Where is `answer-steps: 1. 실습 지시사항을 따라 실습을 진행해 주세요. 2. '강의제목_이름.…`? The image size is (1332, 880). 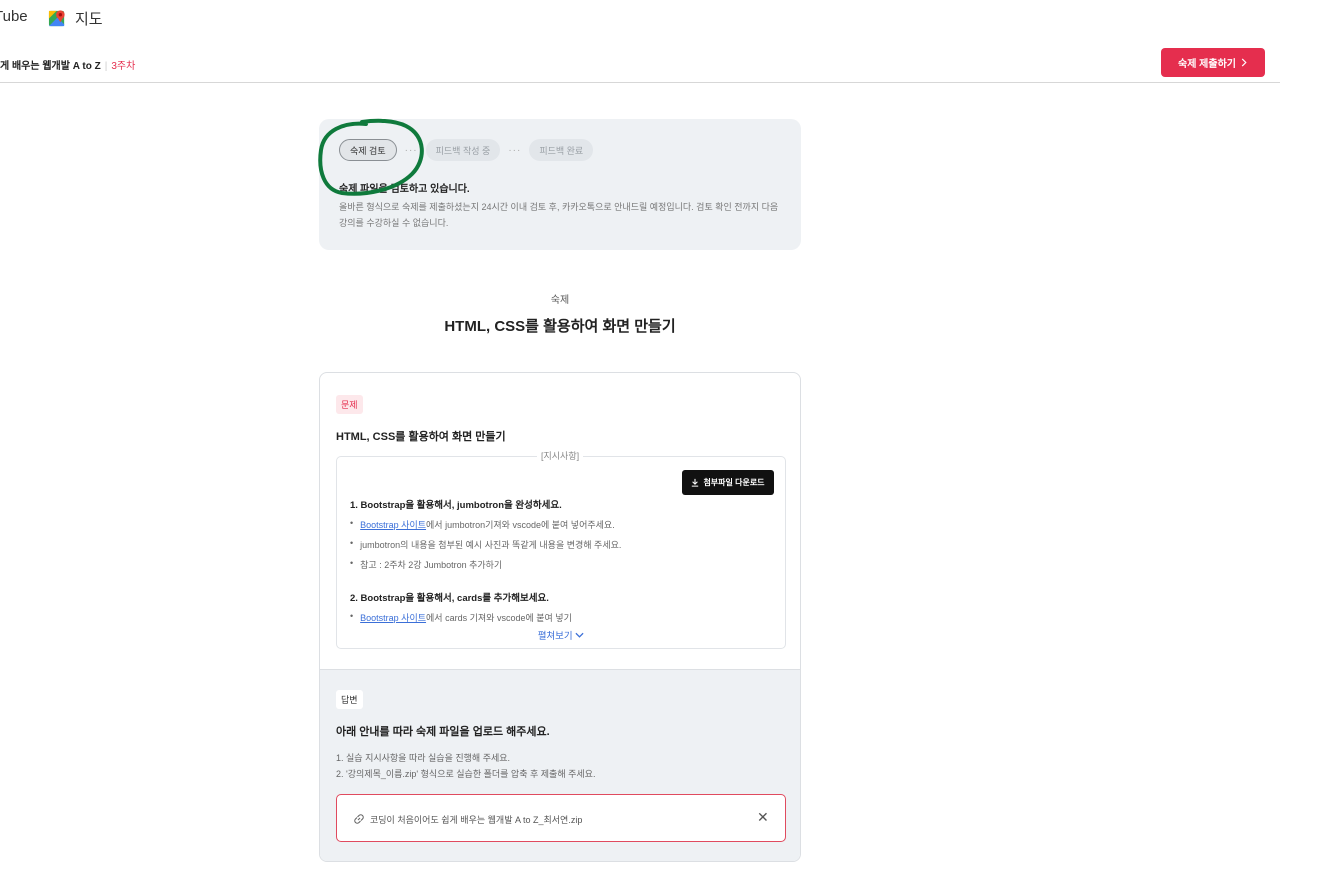
answer-steps: 1. 실습 지시사항을 따라 실습을 진행해 주세요. 2. '강의제목_이름.… is located at coordinates (465, 766).